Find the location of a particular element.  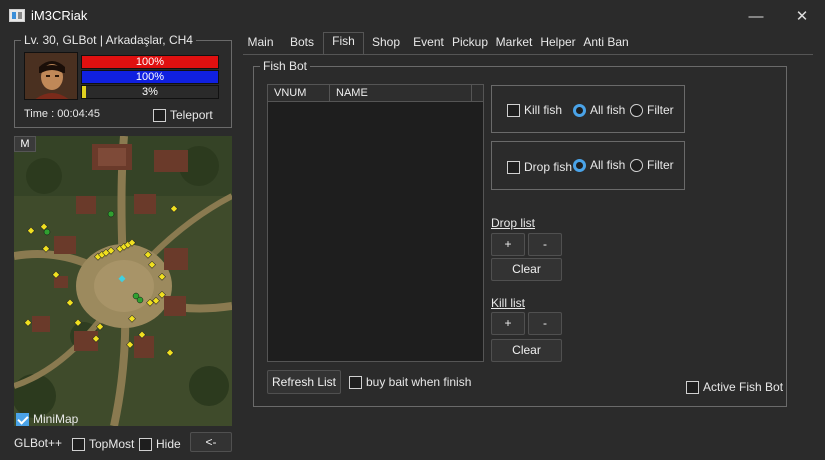

active-fish-bot-checkbox-box is located at coordinates (692, 387).